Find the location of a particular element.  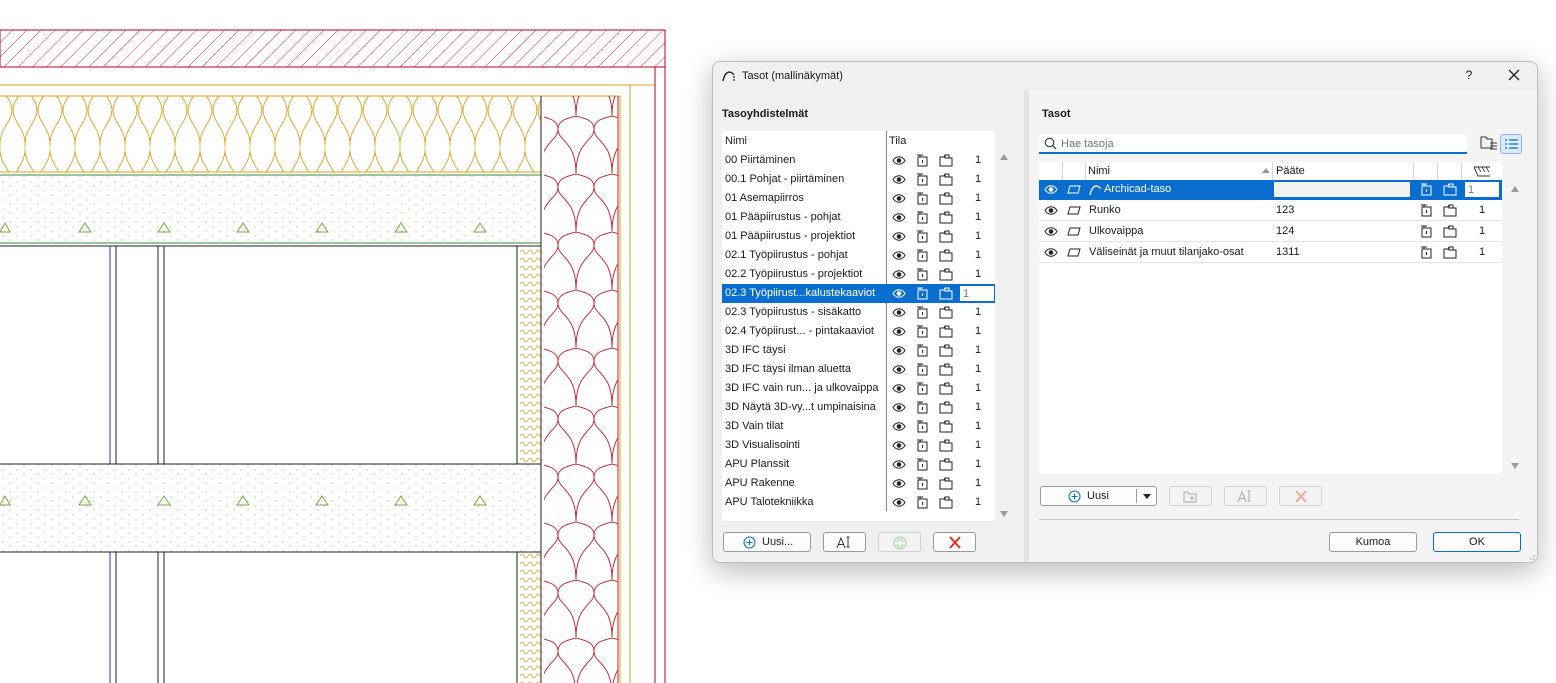

layers-scroll-up is located at coordinates (1515, 189).